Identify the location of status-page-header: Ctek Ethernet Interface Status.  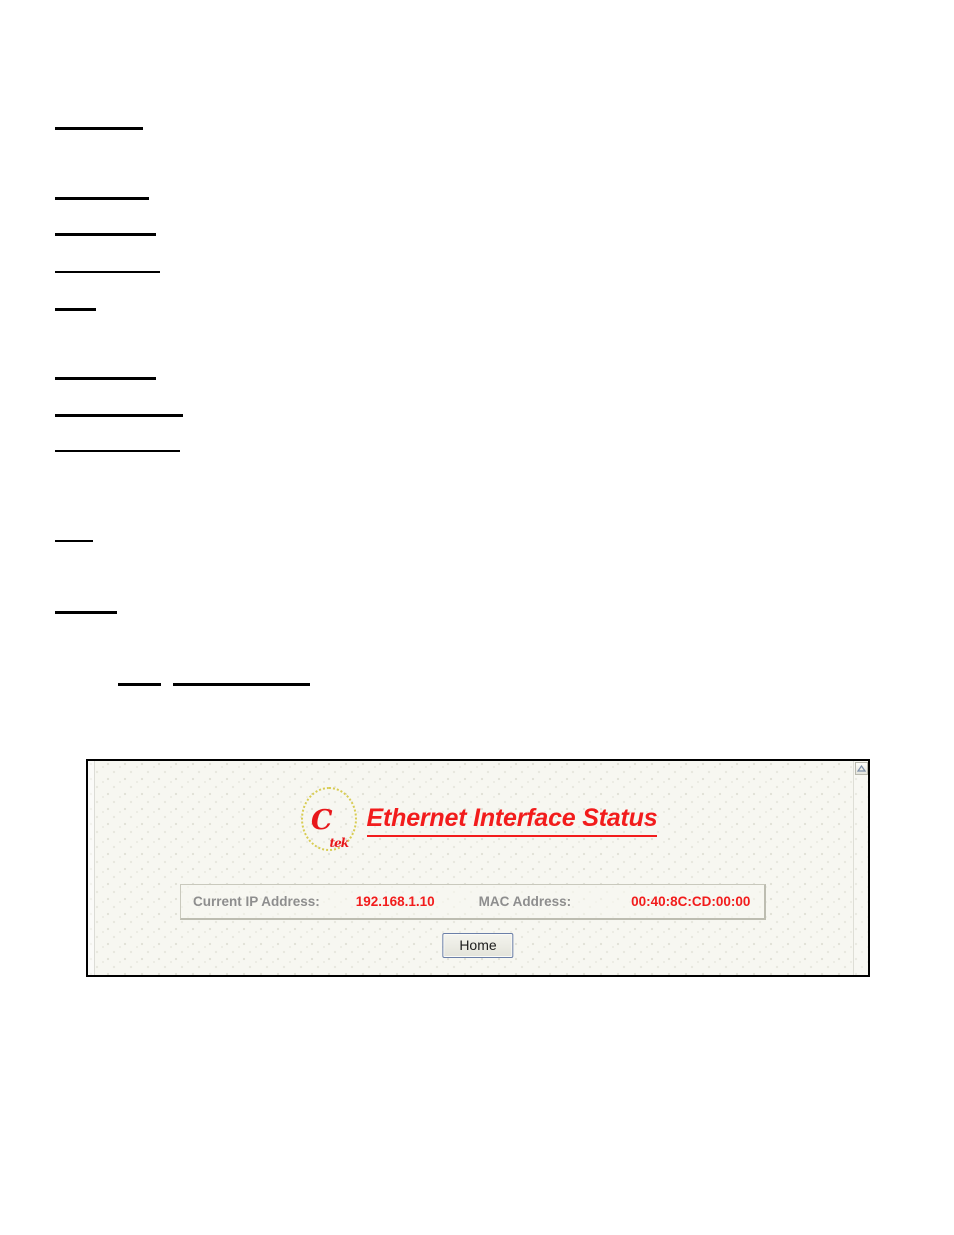
(478, 820).